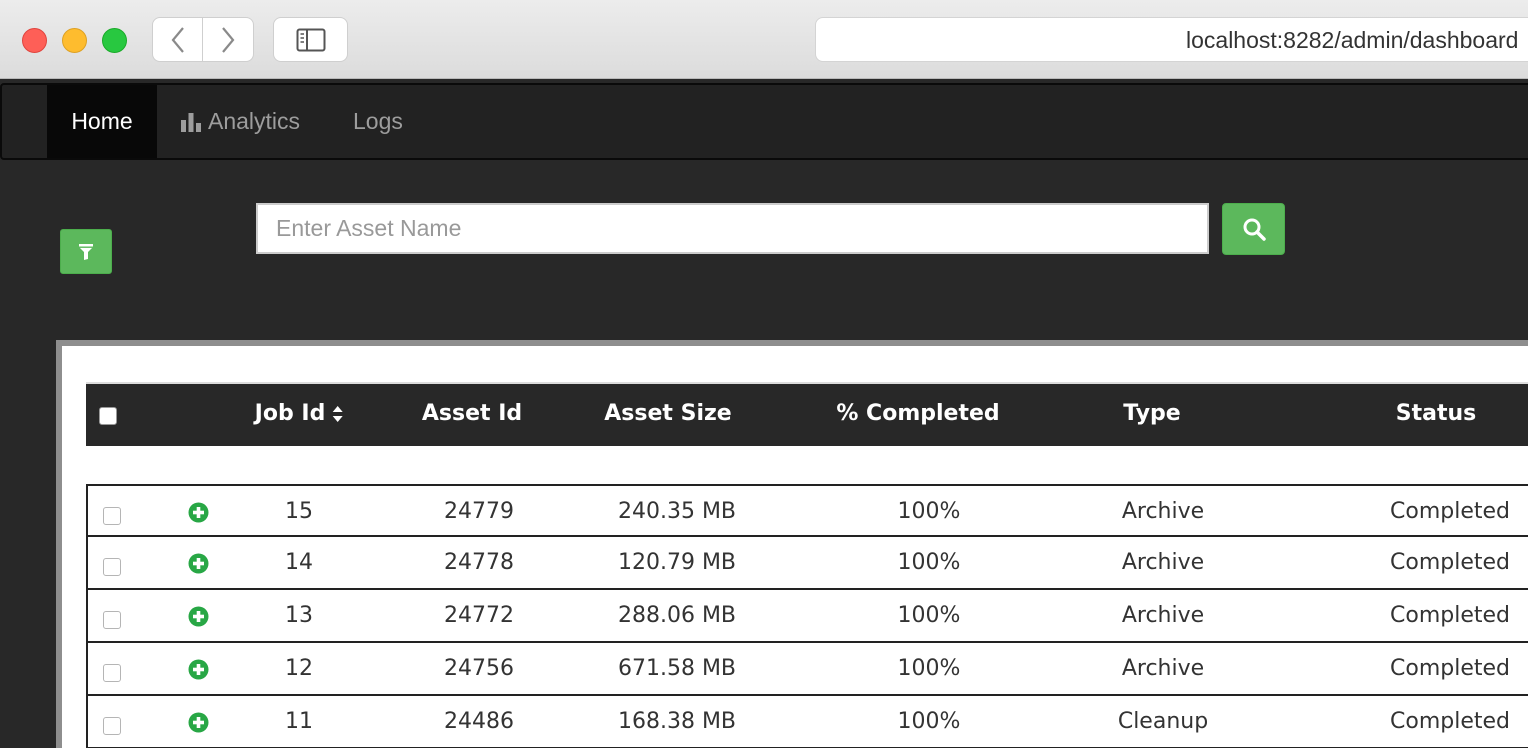 Image resolution: width=1528 pixels, height=748 pixels. Describe the element at coordinates (299, 668) in the screenshot. I see `cell-job-id: 12` at that location.